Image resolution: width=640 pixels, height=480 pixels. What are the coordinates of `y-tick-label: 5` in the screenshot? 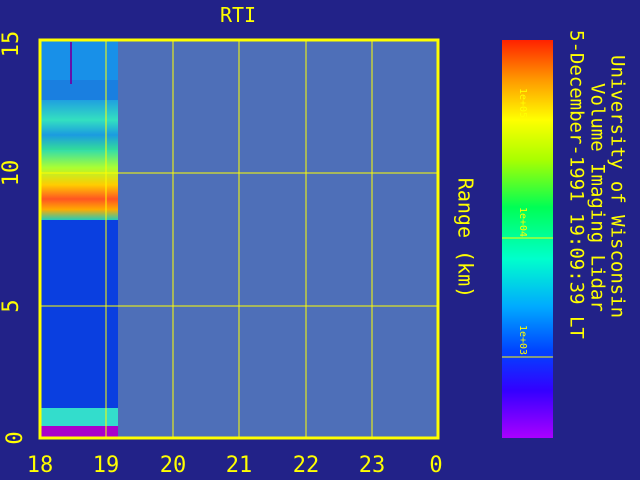 It's located at (12, 305).